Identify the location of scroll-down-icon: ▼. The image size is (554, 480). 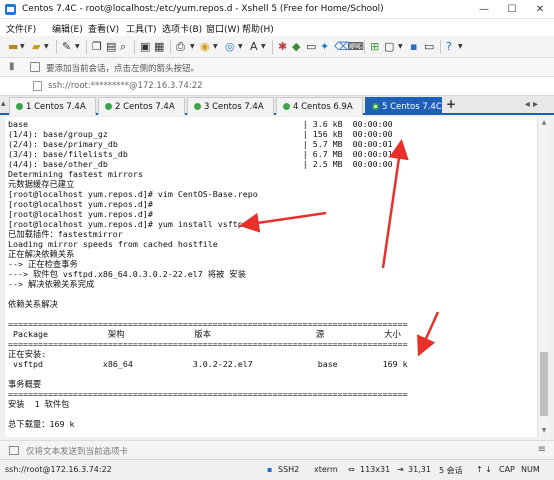
(544, 430).